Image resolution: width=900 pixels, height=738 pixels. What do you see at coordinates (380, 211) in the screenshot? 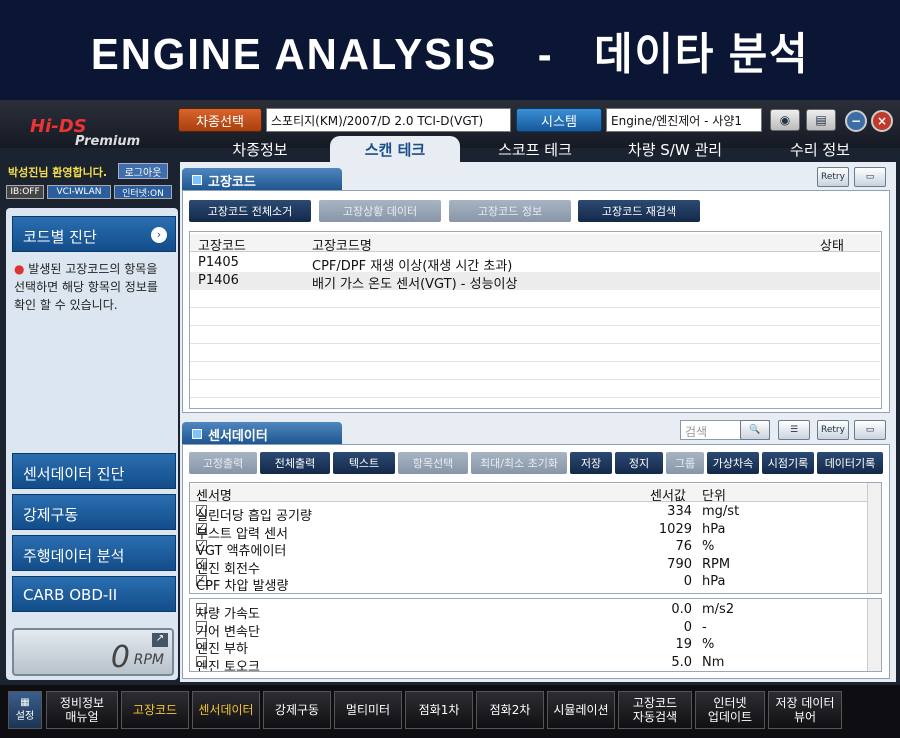
I see `freeze-frame-button: 고장상황 데이터` at bounding box center [380, 211].